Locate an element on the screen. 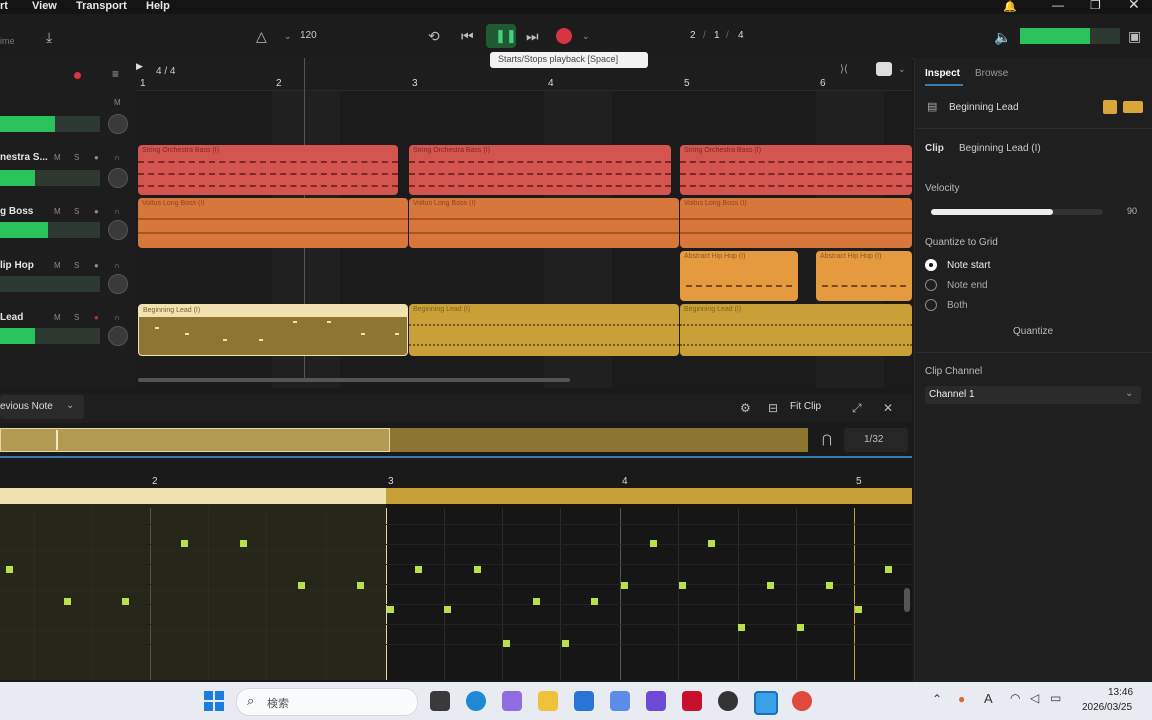  metronome-icon: △ is located at coordinates (261, 36).